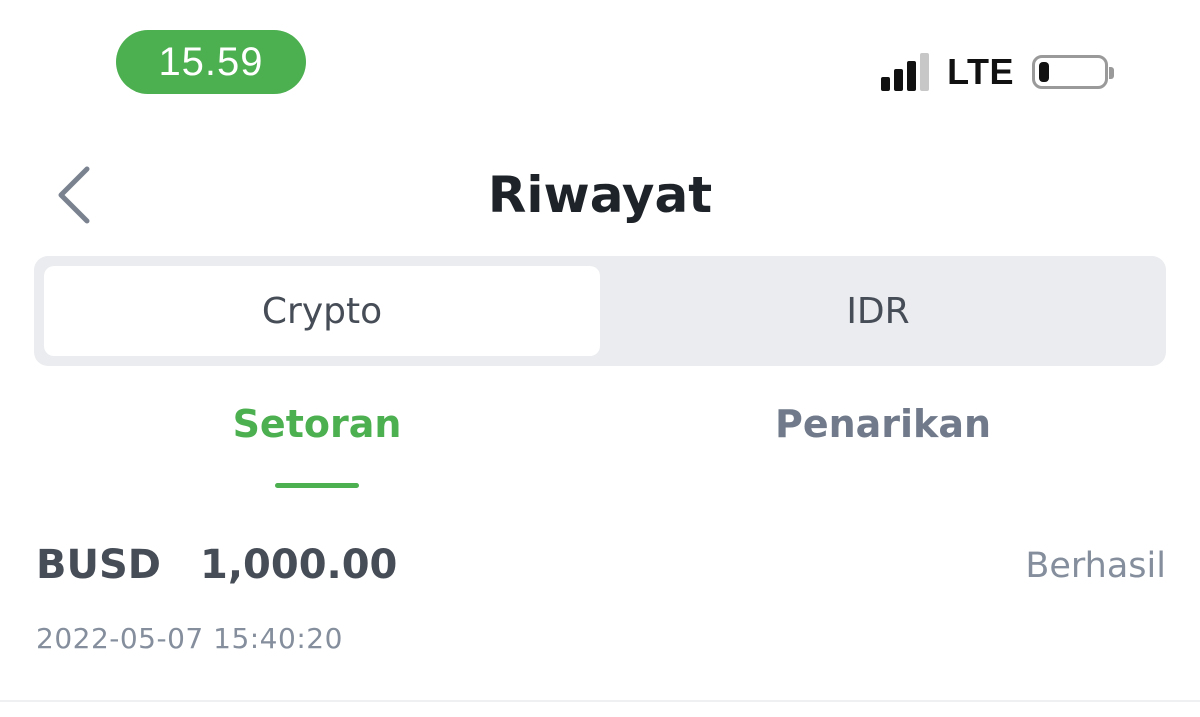 The image size is (1200, 717). I want to click on transaction-type-tabs: Setoran Penarikan, so click(600, 440).